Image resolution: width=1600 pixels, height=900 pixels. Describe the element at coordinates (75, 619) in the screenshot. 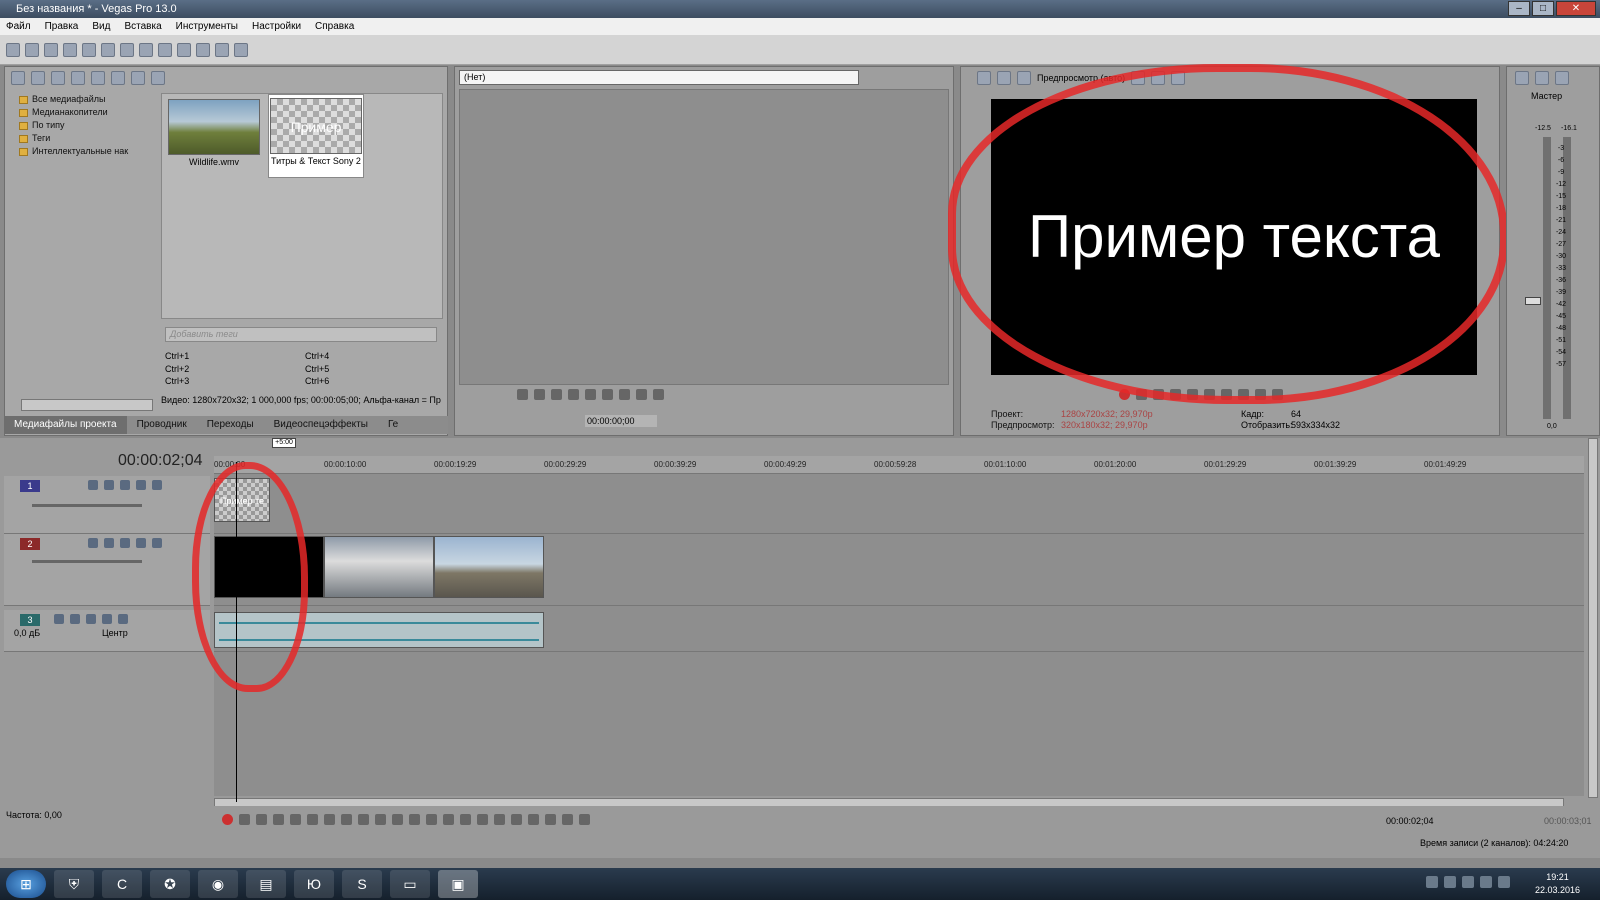

I see `invert-icon` at that location.